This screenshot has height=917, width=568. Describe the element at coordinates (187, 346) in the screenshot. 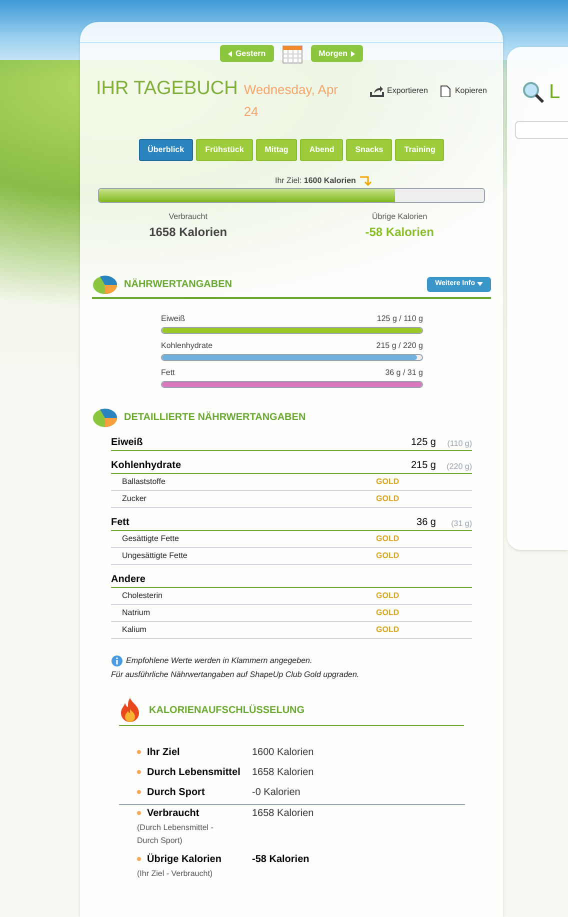

I see `nutrient-label: Kohlenhydrate` at that location.